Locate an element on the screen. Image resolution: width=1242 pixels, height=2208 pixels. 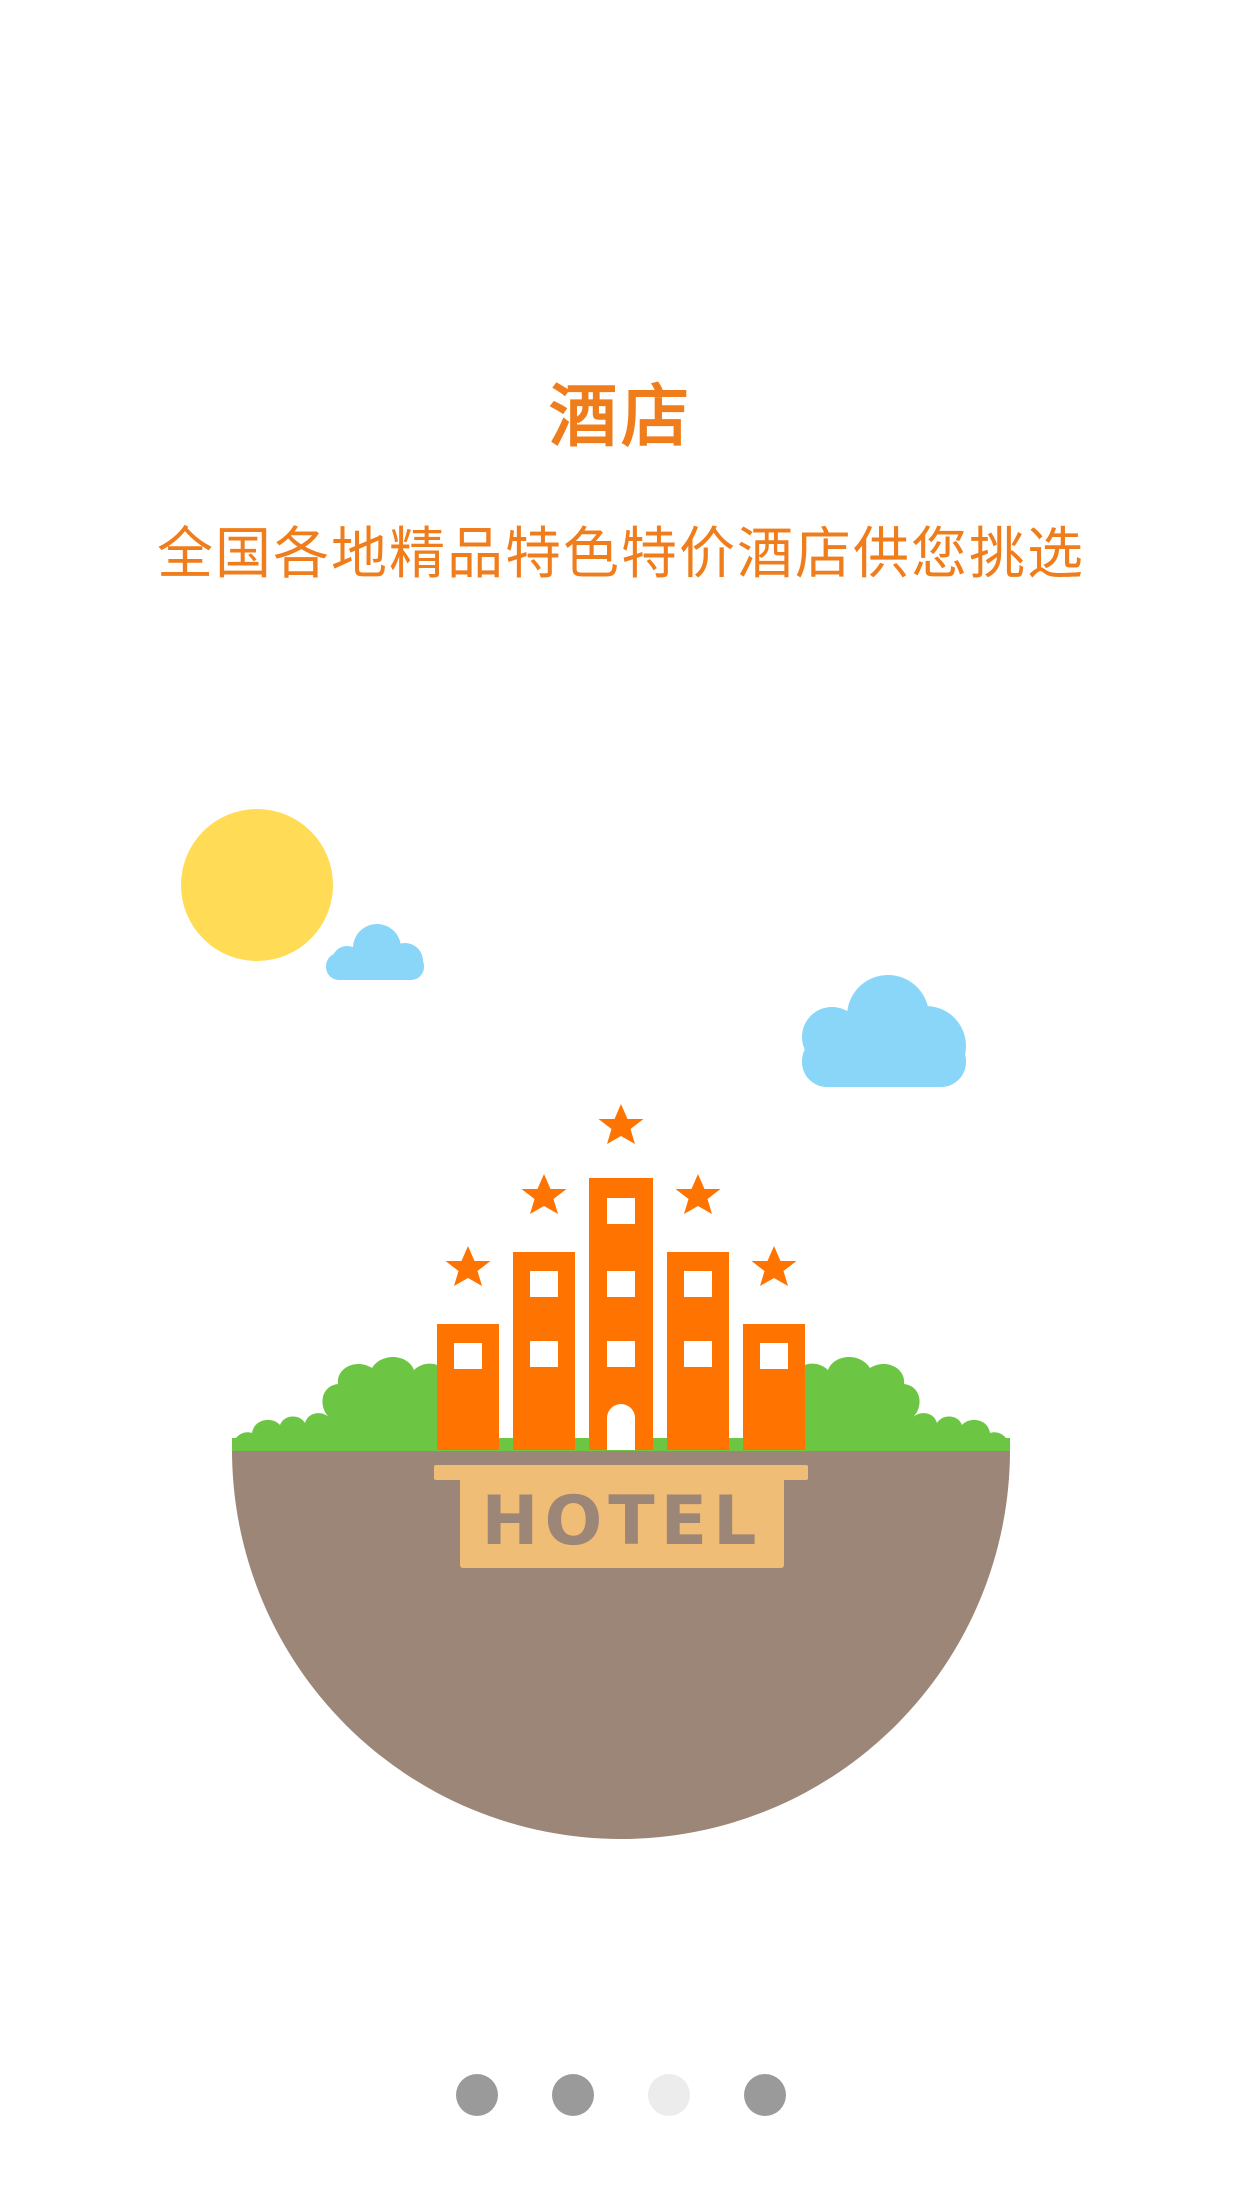
page-title: 酒店 is located at coordinates (620, 417).